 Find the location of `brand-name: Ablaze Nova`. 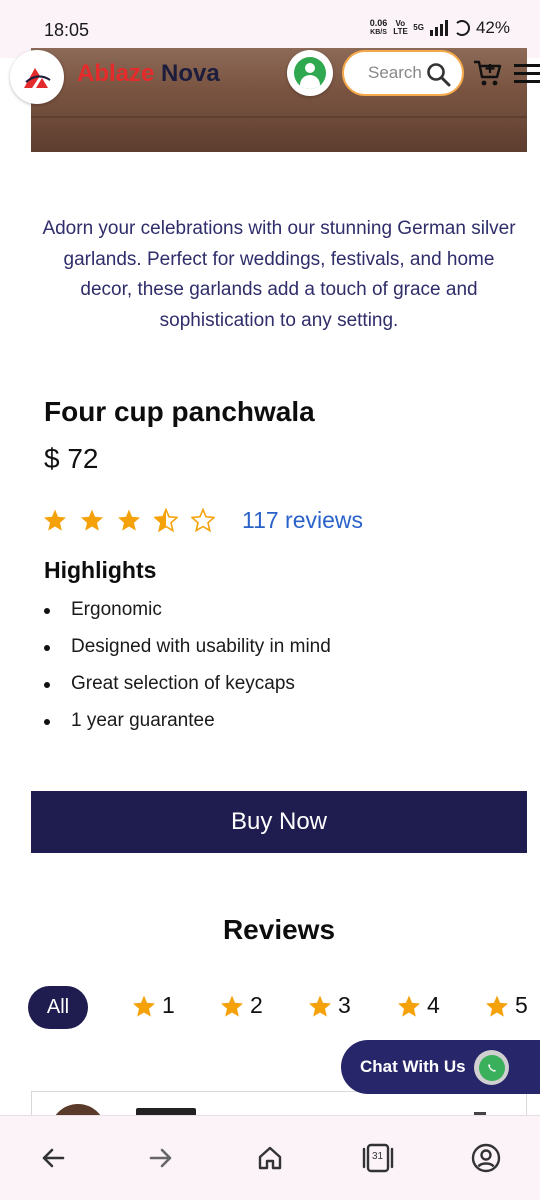

brand-name: Ablaze Nova is located at coordinates (148, 74).